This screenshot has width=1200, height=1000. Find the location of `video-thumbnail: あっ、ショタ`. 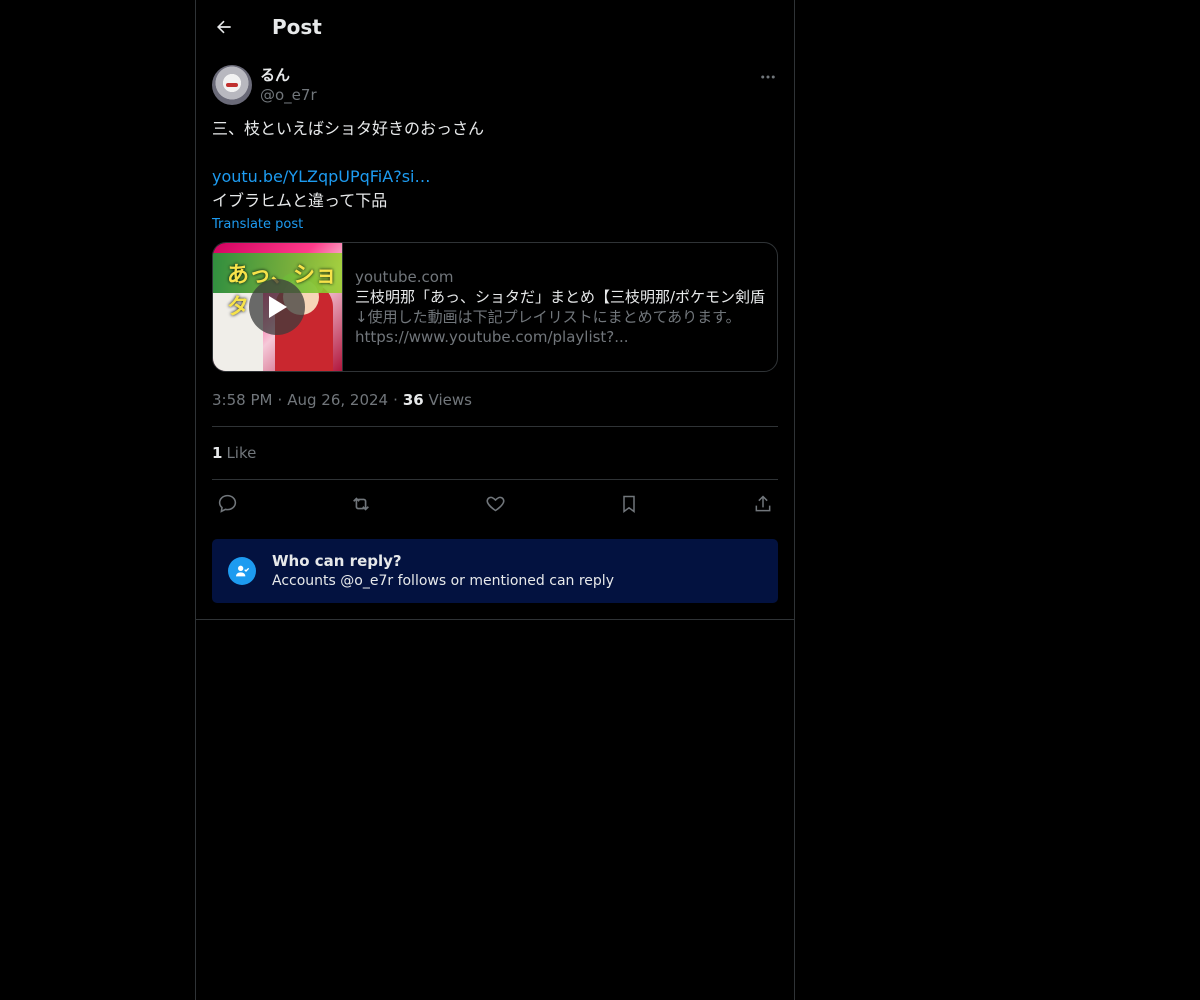

video-thumbnail: あっ、ショタ is located at coordinates (278, 307).